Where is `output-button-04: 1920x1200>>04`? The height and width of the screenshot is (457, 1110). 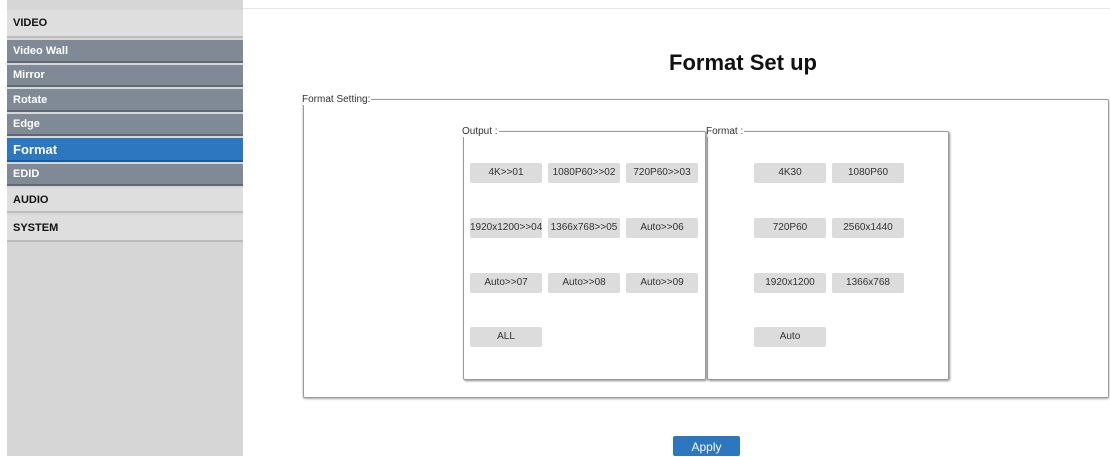
output-button-04: 1920x1200>>04 is located at coordinates (506, 228).